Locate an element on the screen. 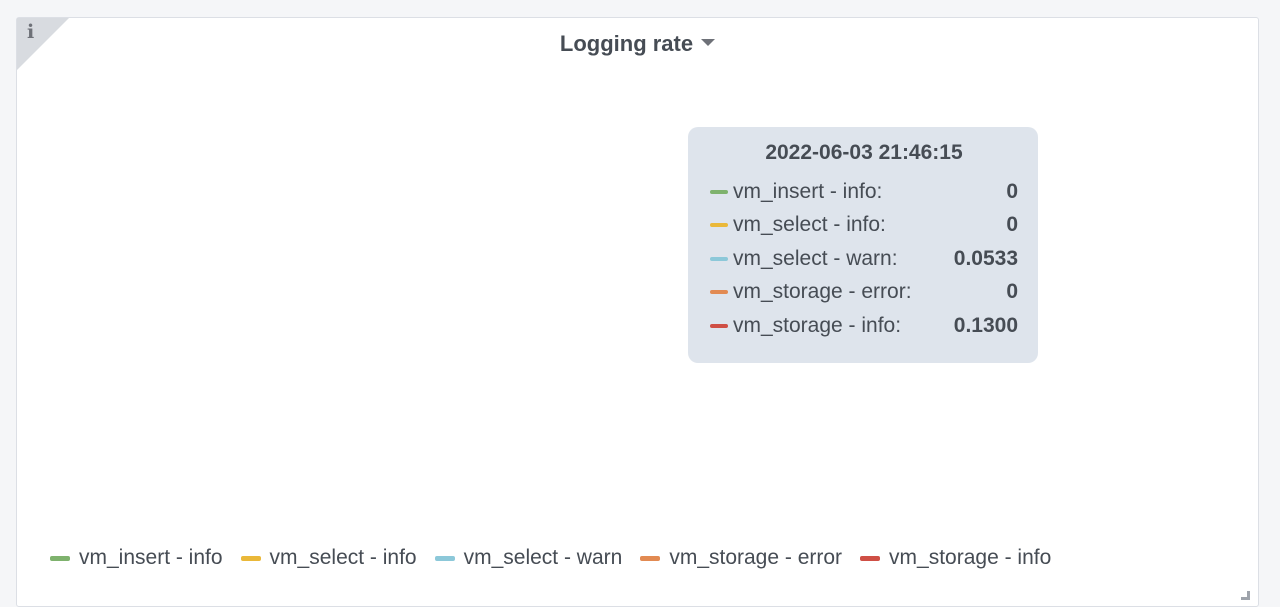 Image resolution: width=1280 pixels, height=607 pixels. tooltip-series-name: vm_storage - info: is located at coordinates (817, 325).